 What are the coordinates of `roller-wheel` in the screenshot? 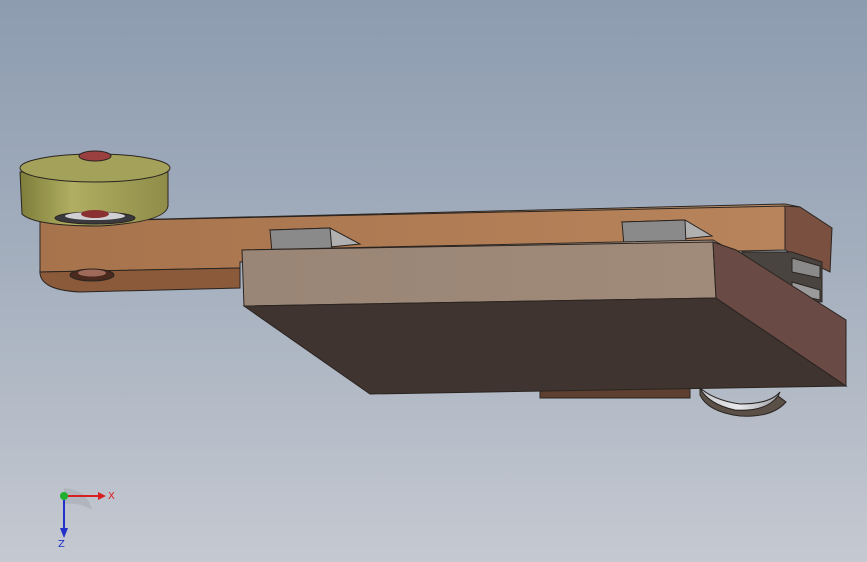 It's located at (95, 188).